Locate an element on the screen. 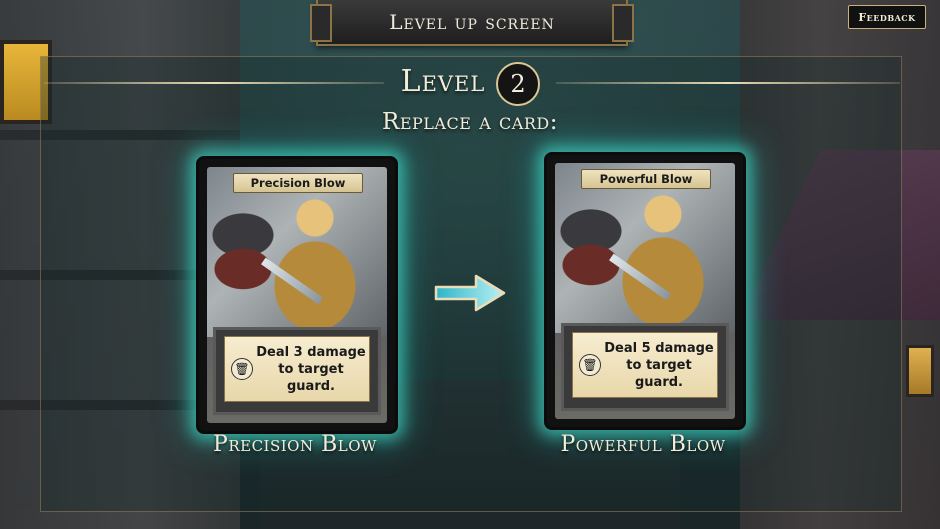 This screenshot has height=529, width=940. level-divider-left is located at coordinates (214, 83).